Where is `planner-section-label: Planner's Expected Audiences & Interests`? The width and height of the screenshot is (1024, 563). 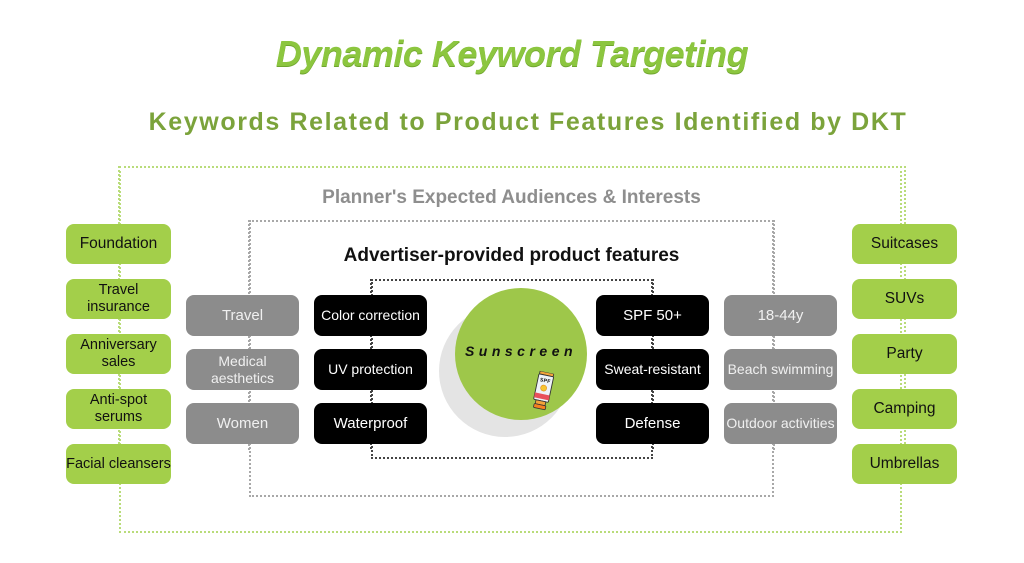
planner-section-label: Planner's Expected Audiences & Interests is located at coordinates (511, 197).